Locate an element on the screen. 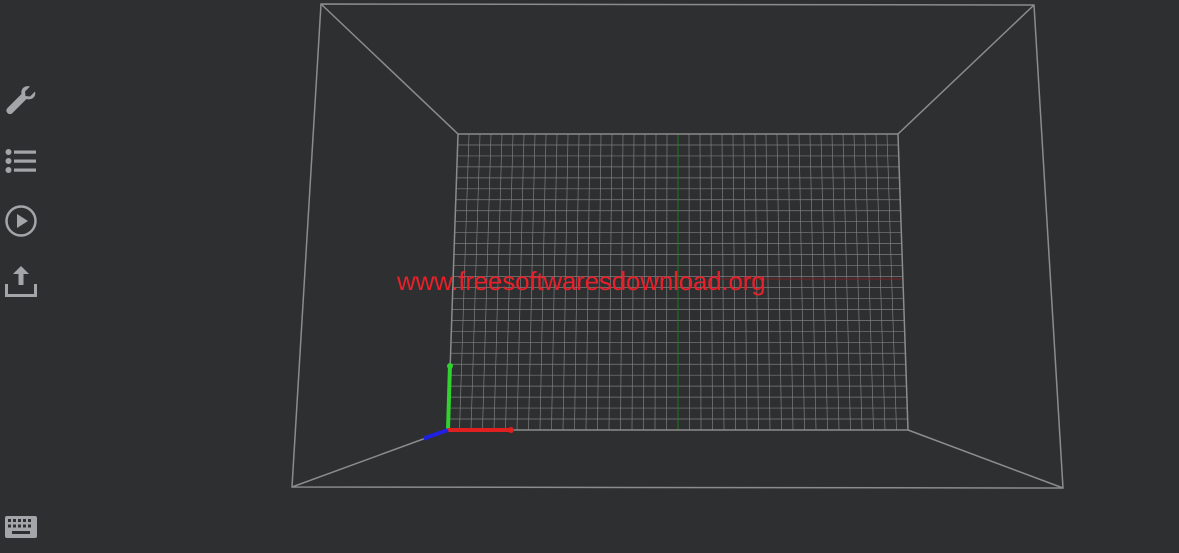 This screenshot has width=1179, height=553. axis-x-tip is located at coordinates (511, 430).